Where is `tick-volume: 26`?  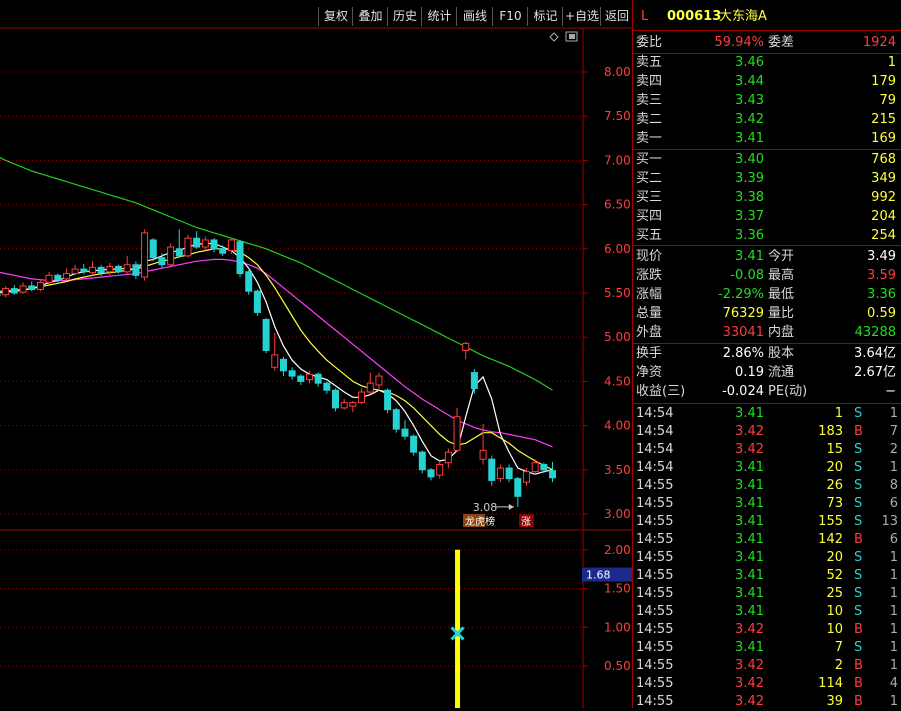 tick-volume: 26 is located at coordinates (834, 485).